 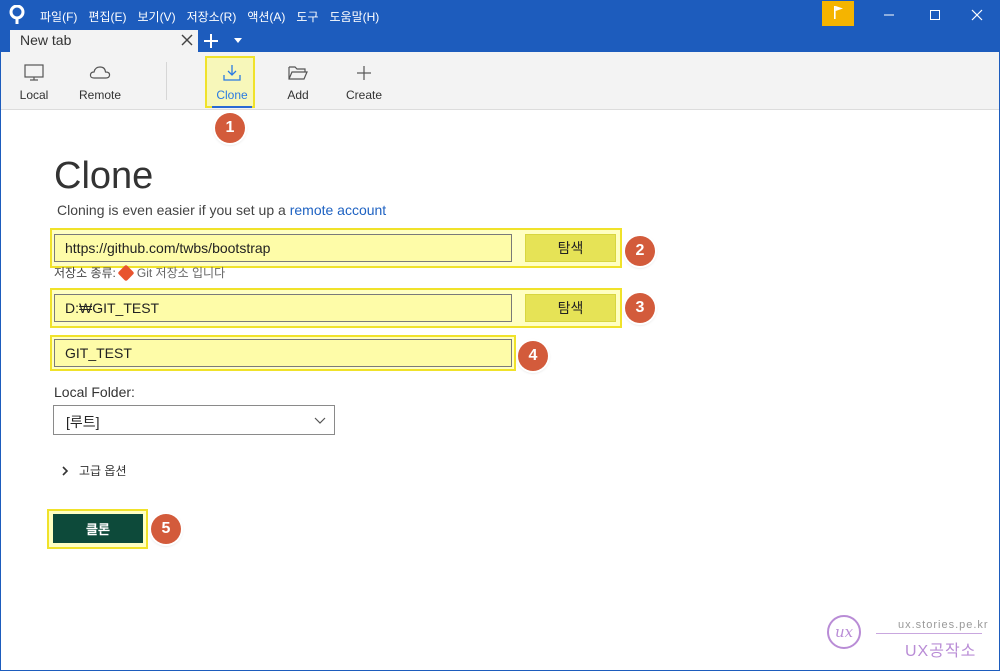 I want to click on repo-type-info: 저장소 종류: Git 저장소 입니다, so click(x=139, y=272).